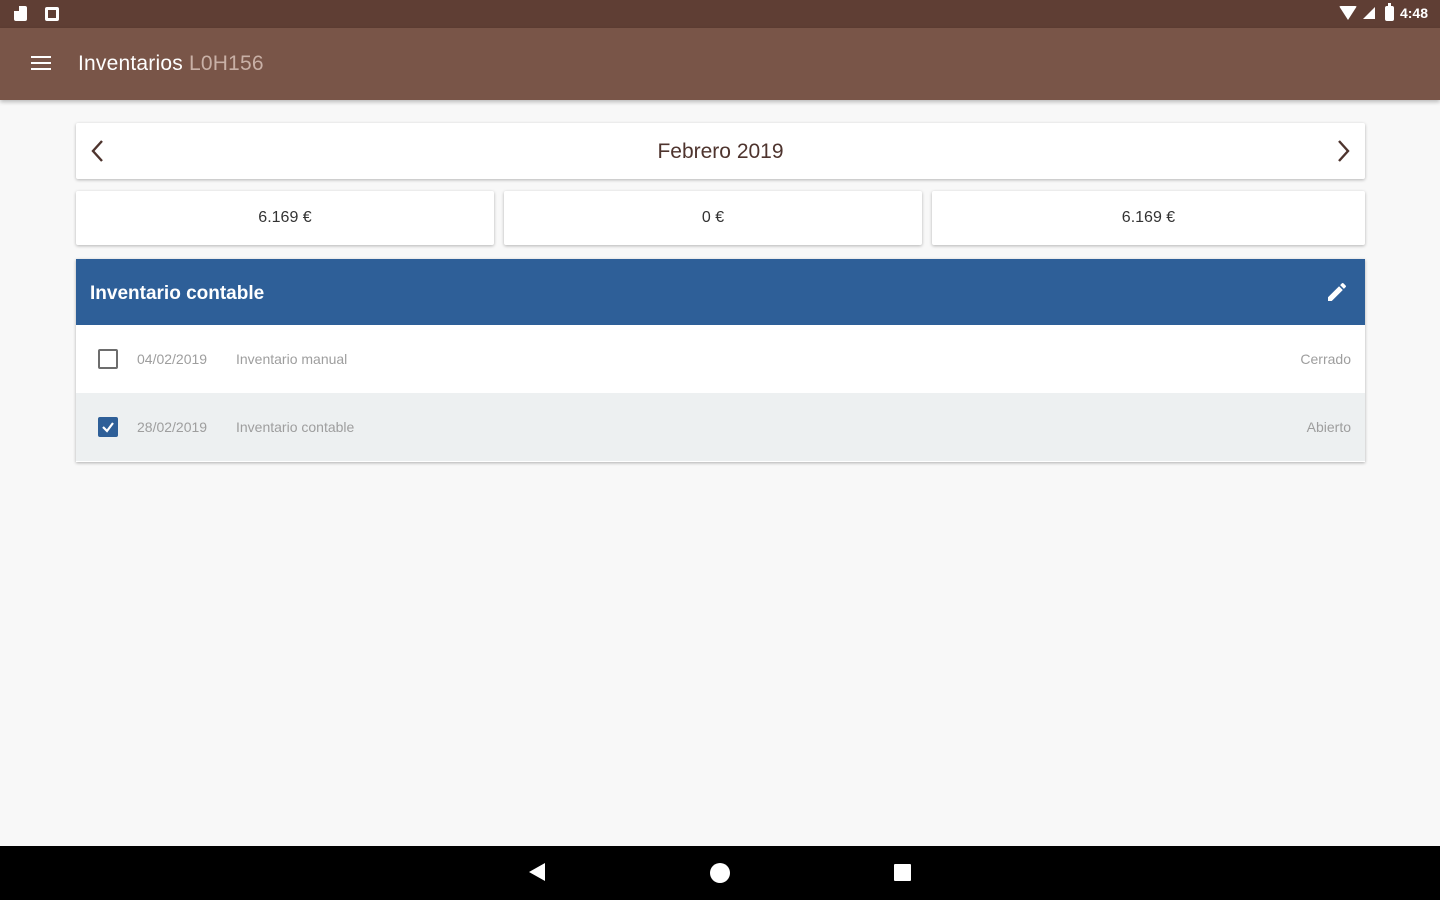 The height and width of the screenshot is (900, 1440). I want to click on back-icon, so click(537, 872).